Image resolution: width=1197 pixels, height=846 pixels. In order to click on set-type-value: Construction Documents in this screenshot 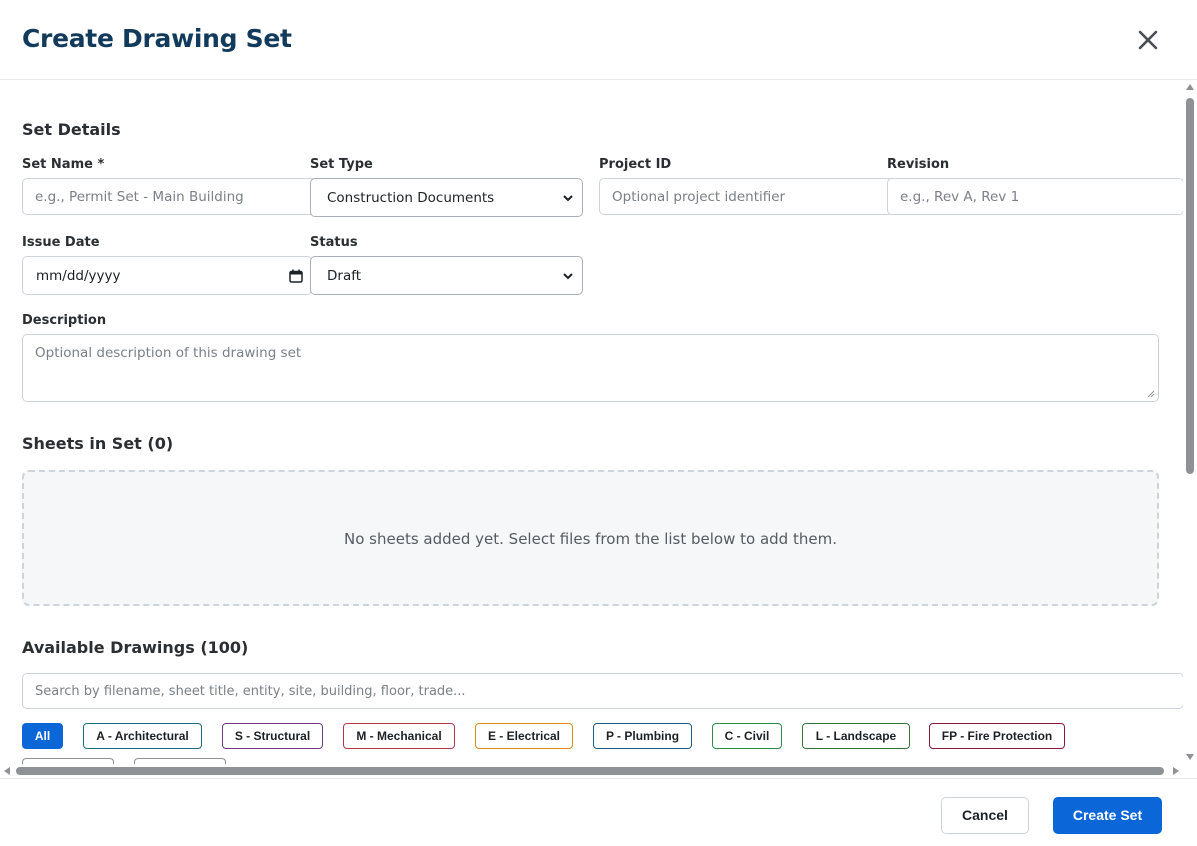, I will do `click(411, 198)`.